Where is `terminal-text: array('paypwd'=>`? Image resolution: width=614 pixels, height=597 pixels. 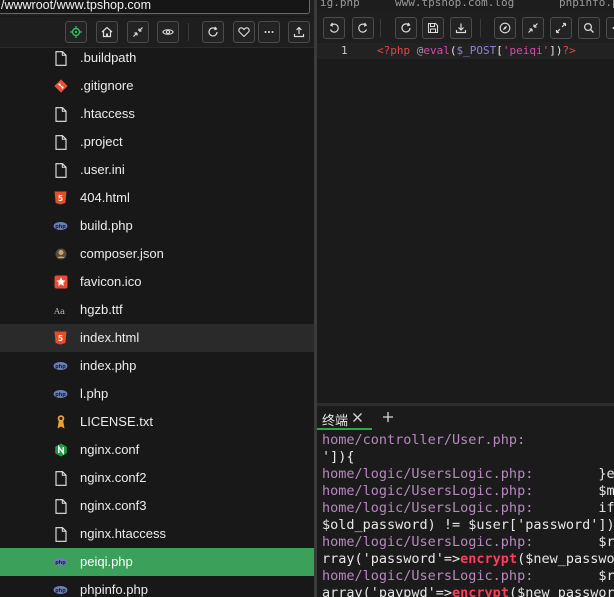
terminal-text: array('paypwd'=> is located at coordinates (387, 591).